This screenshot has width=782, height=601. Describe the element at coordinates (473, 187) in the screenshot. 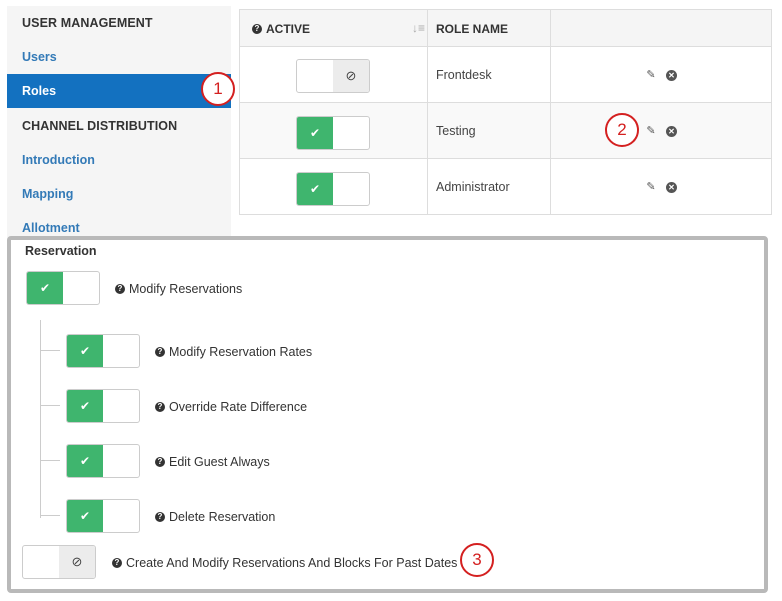

I see `role-name-cell: Administrator` at that location.